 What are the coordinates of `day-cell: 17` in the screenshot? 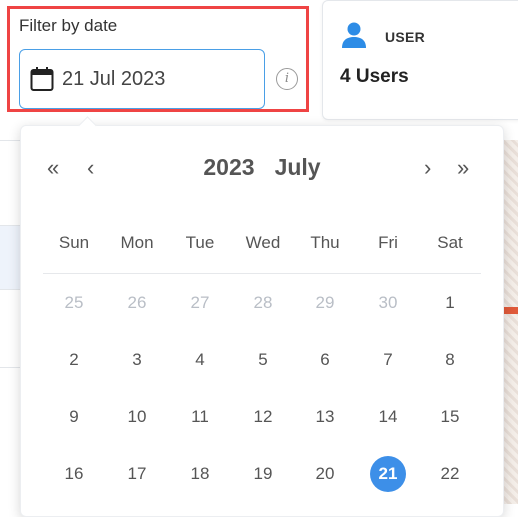 It's located at (137, 474).